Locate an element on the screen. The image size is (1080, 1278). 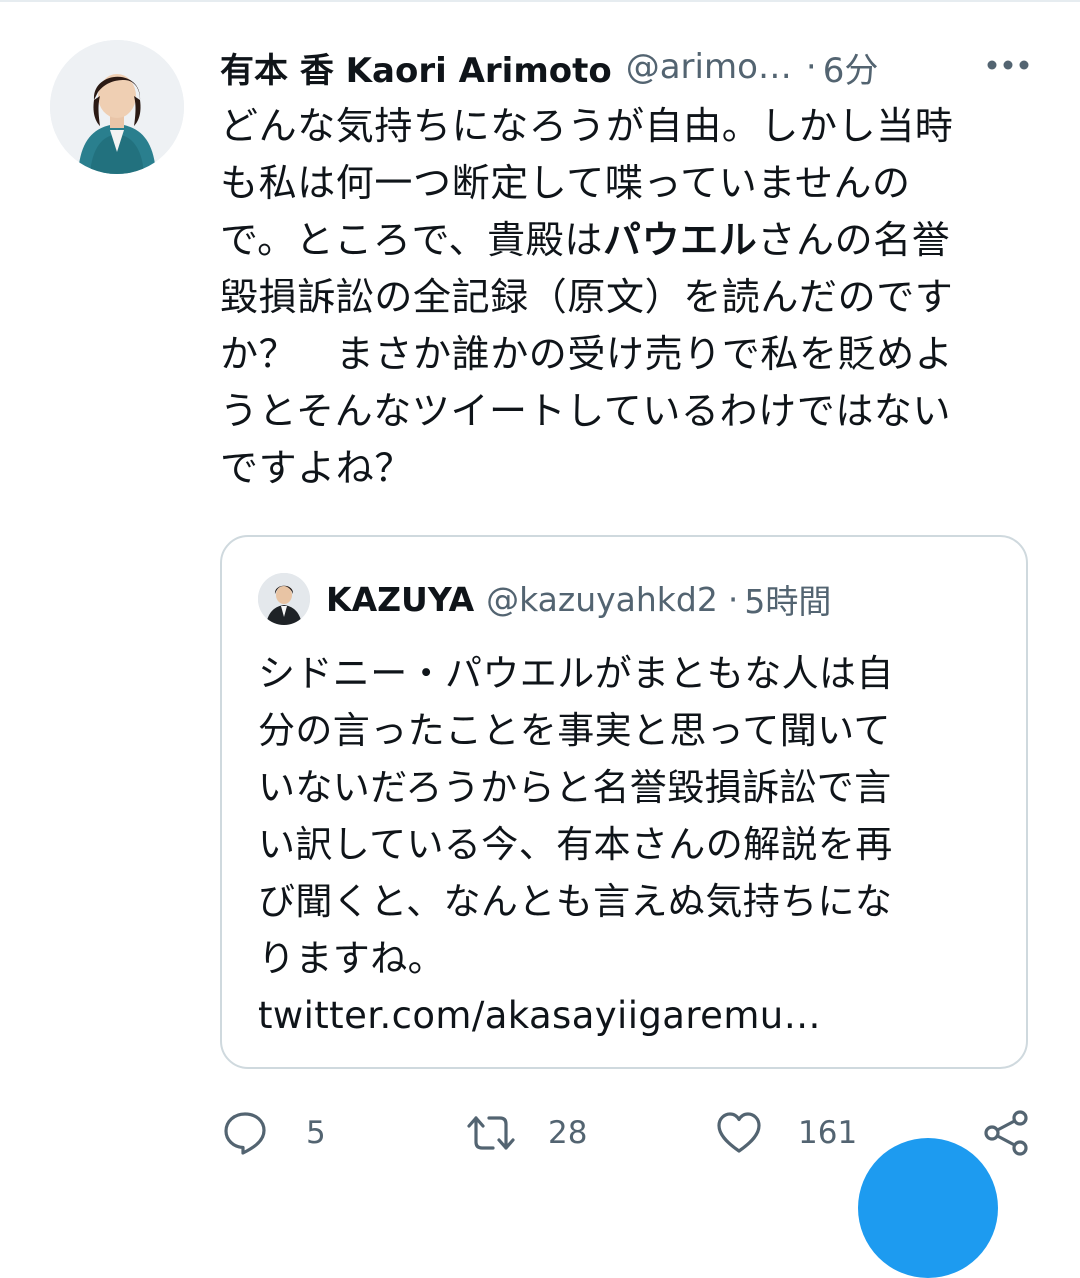
share-button is located at coordinates (1007, 1133).